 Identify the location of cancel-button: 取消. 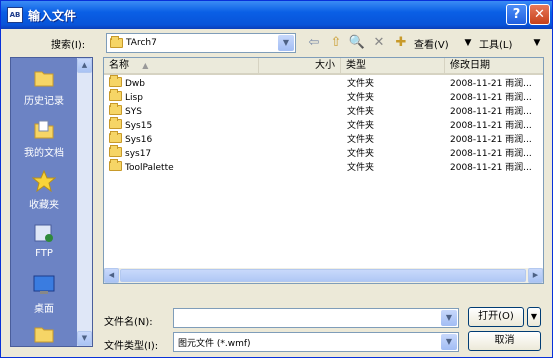
(504, 341).